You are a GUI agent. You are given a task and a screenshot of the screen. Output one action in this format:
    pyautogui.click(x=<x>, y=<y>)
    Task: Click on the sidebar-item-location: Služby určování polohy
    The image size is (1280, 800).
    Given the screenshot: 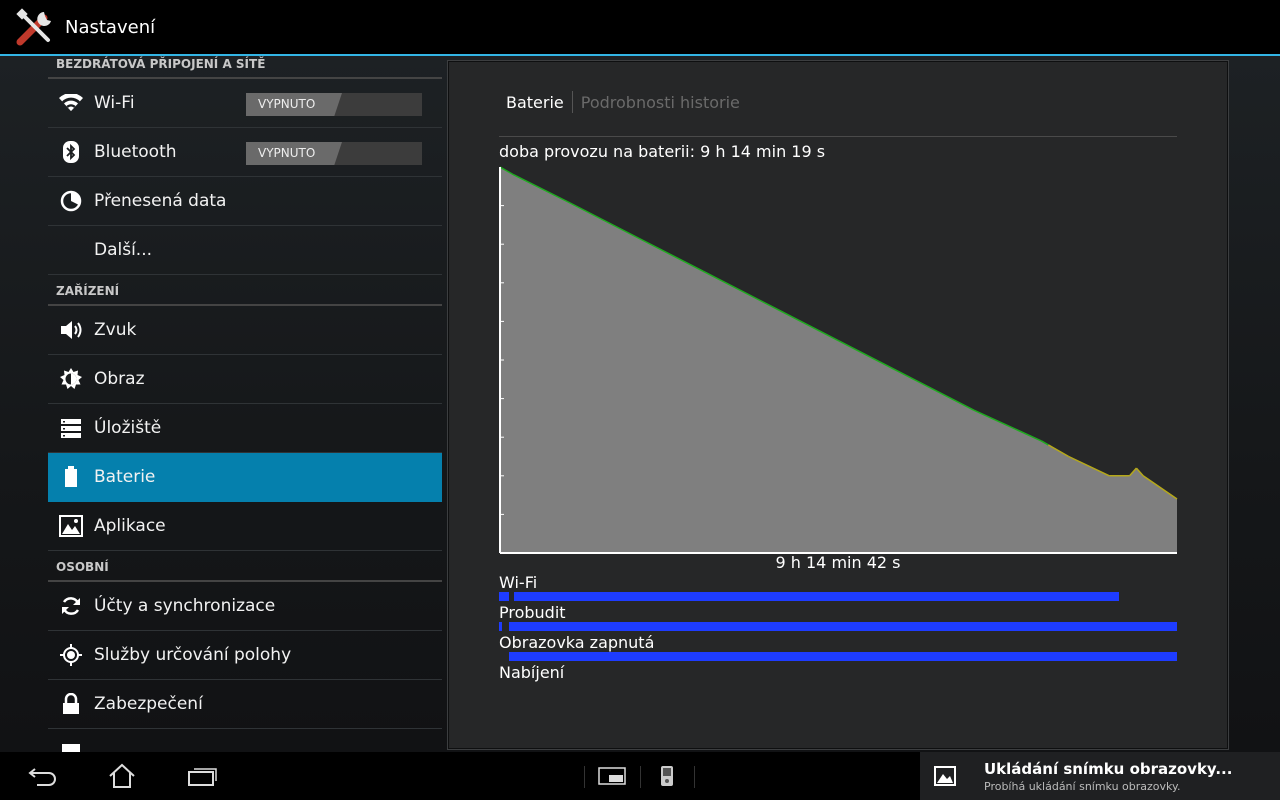 What is the action you would take?
    pyautogui.click(x=245, y=655)
    